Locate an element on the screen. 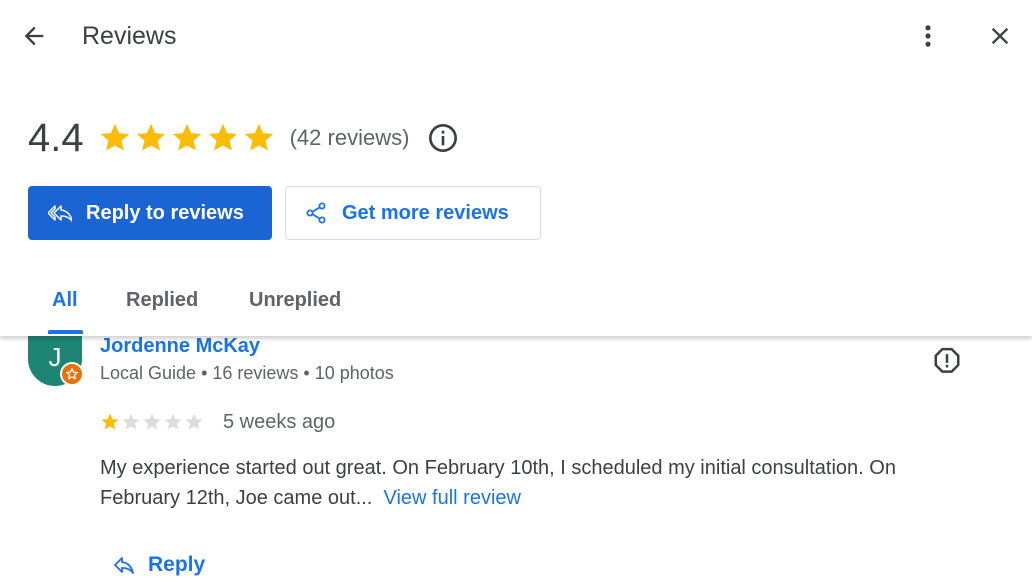 The width and height of the screenshot is (1032, 582). rating-summary: 4.4 (42 reviews) is located at coordinates (245, 138).